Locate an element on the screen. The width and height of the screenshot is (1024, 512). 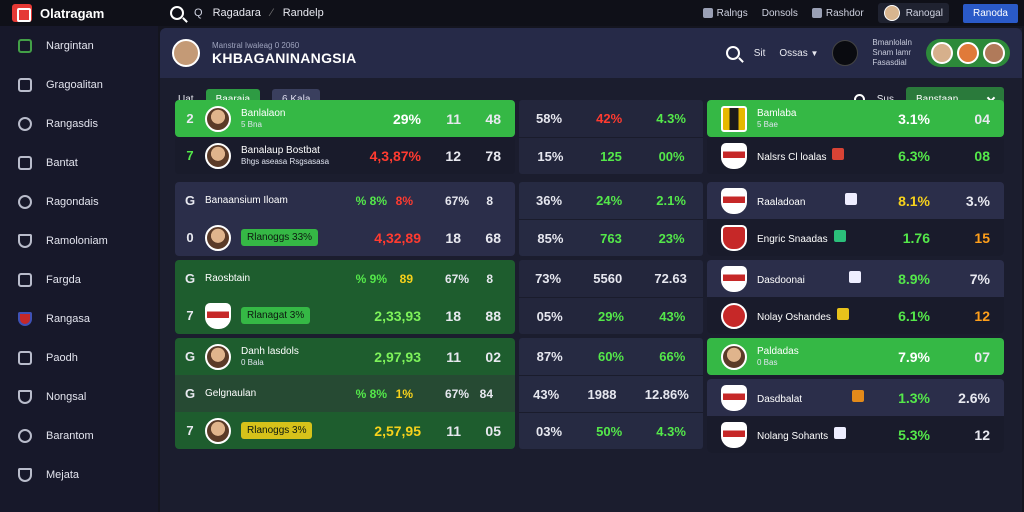
table-row: 87% 60% 66% is located at coordinates (611, 356).